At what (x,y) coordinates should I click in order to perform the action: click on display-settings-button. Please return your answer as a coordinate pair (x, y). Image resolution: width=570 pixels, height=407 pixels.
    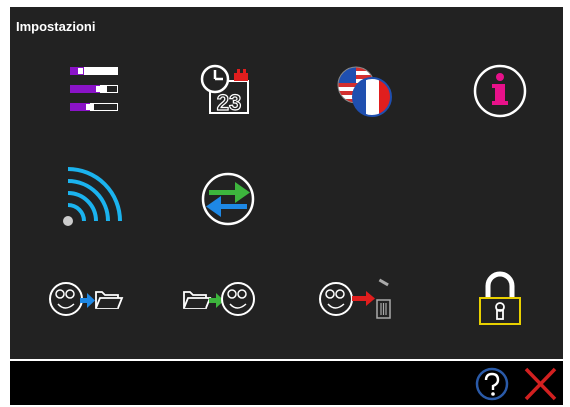
    Looking at the image, I should click on (98, 90).